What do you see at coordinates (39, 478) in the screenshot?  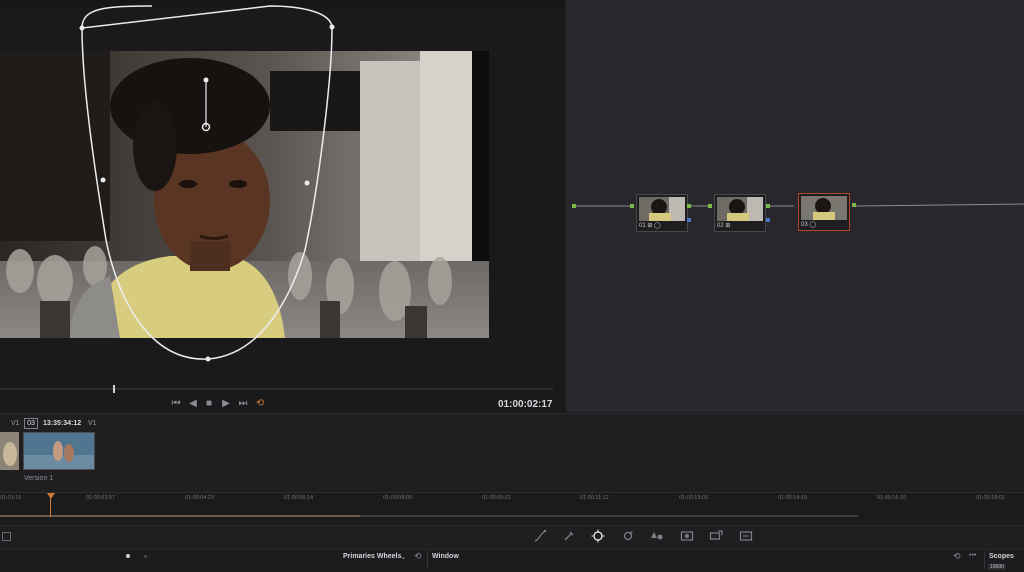 I see `clip-version: Version 1` at bounding box center [39, 478].